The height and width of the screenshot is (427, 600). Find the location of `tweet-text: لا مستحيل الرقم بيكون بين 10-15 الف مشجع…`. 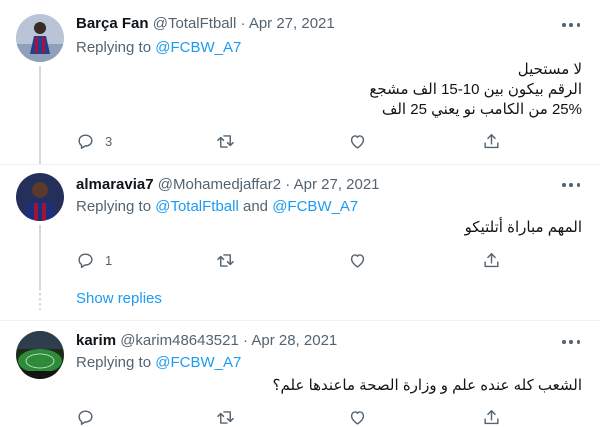

tweet-text: لا مستحيل الرقم بيكون بين 10-15 الف مشجع… is located at coordinates (475, 90).